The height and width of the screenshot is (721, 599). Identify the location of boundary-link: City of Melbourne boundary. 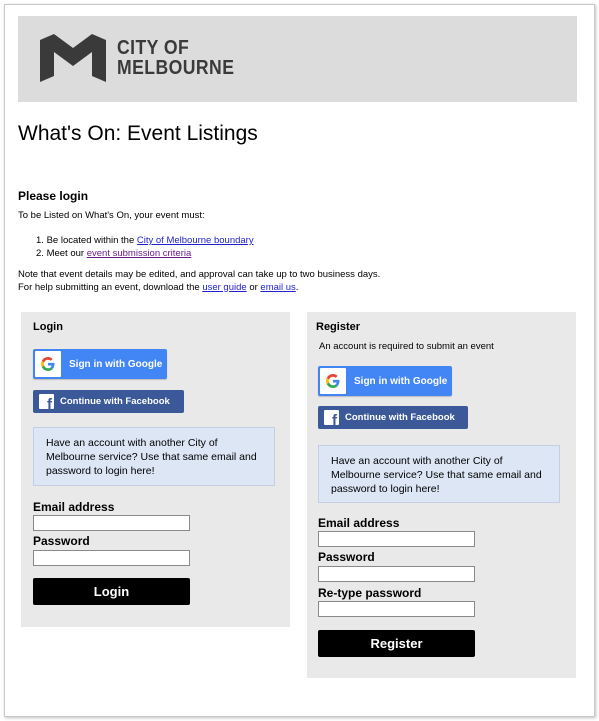
(195, 240).